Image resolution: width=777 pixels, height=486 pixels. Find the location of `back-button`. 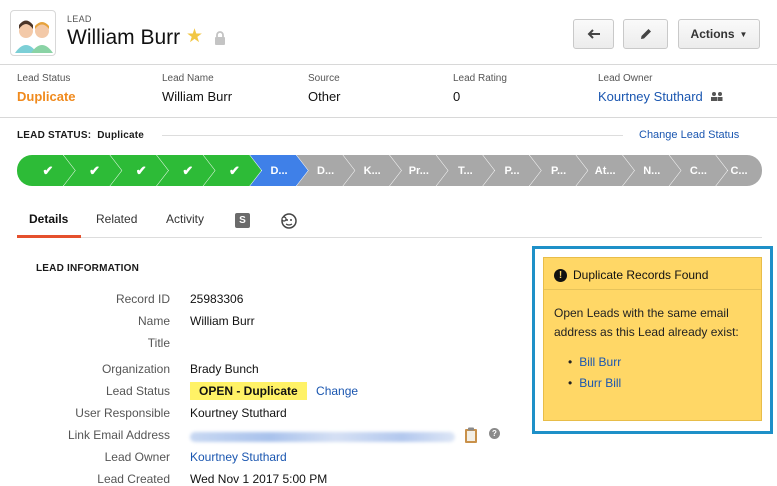

back-button is located at coordinates (593, 34).